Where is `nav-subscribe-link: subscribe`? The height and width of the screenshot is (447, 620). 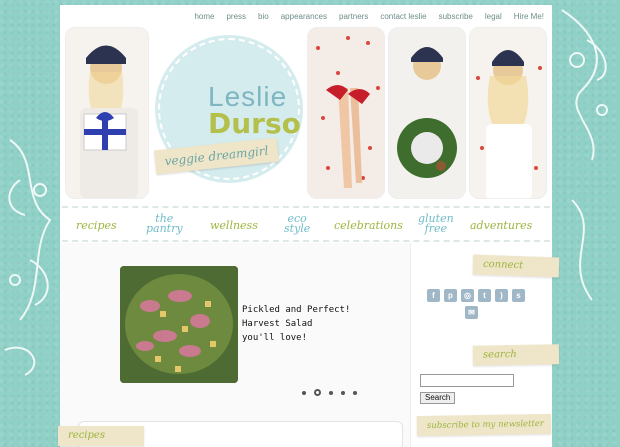 nav-subscribe-link: subscribe is located at coordinates (456, 16).